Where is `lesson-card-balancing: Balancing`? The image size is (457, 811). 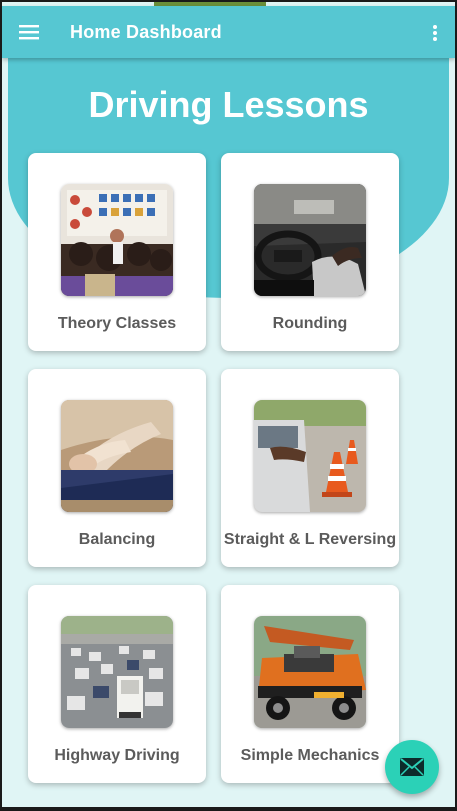 lesson-card-balancing: Balancing is located at coordinates (117, 468).